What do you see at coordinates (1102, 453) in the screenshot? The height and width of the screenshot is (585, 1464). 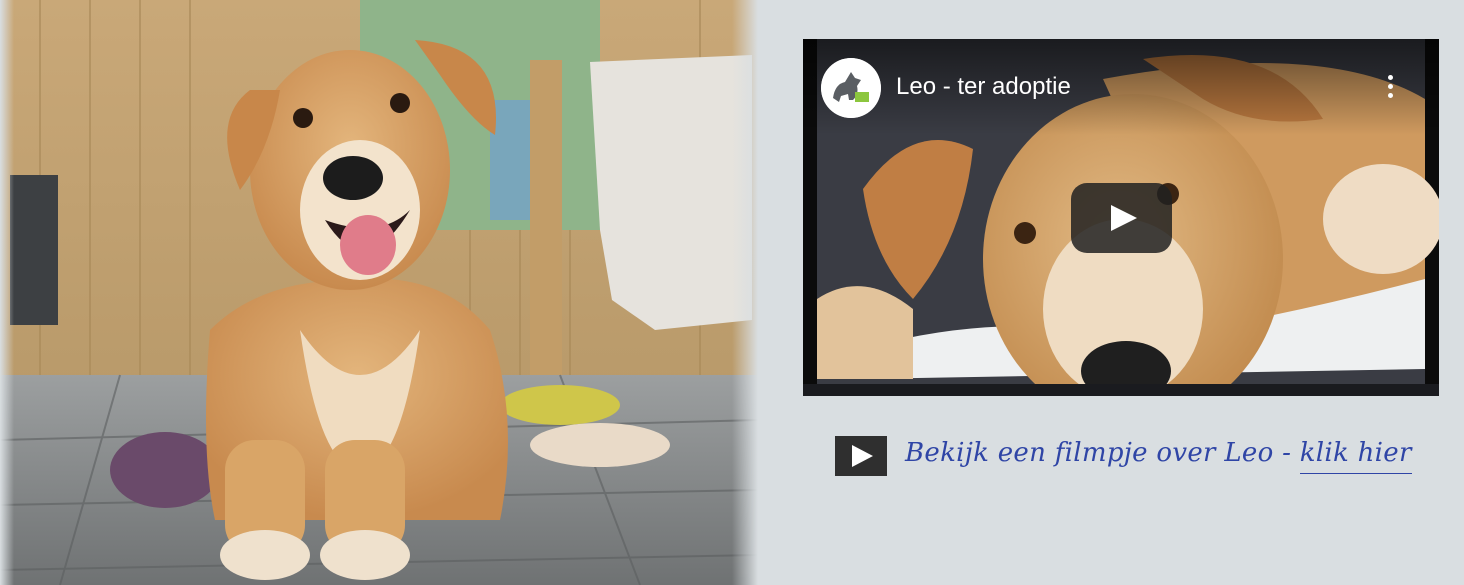 I see `watch-video-prefix: Bekijk een filmpje over Leo -` at bounding box center [1102, 453].